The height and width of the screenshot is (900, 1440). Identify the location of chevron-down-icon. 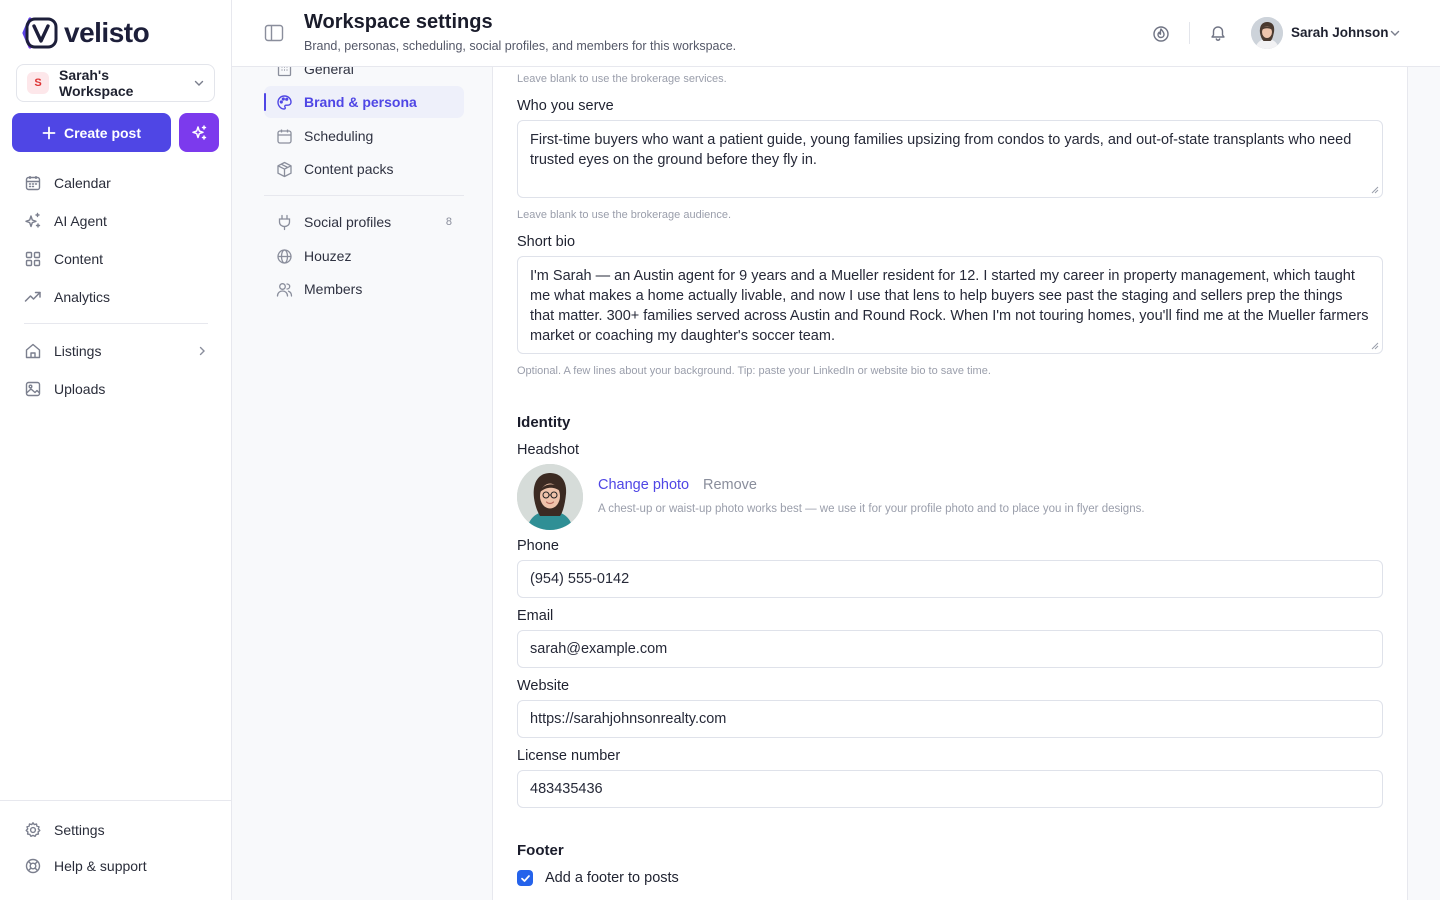
(1395, 33).